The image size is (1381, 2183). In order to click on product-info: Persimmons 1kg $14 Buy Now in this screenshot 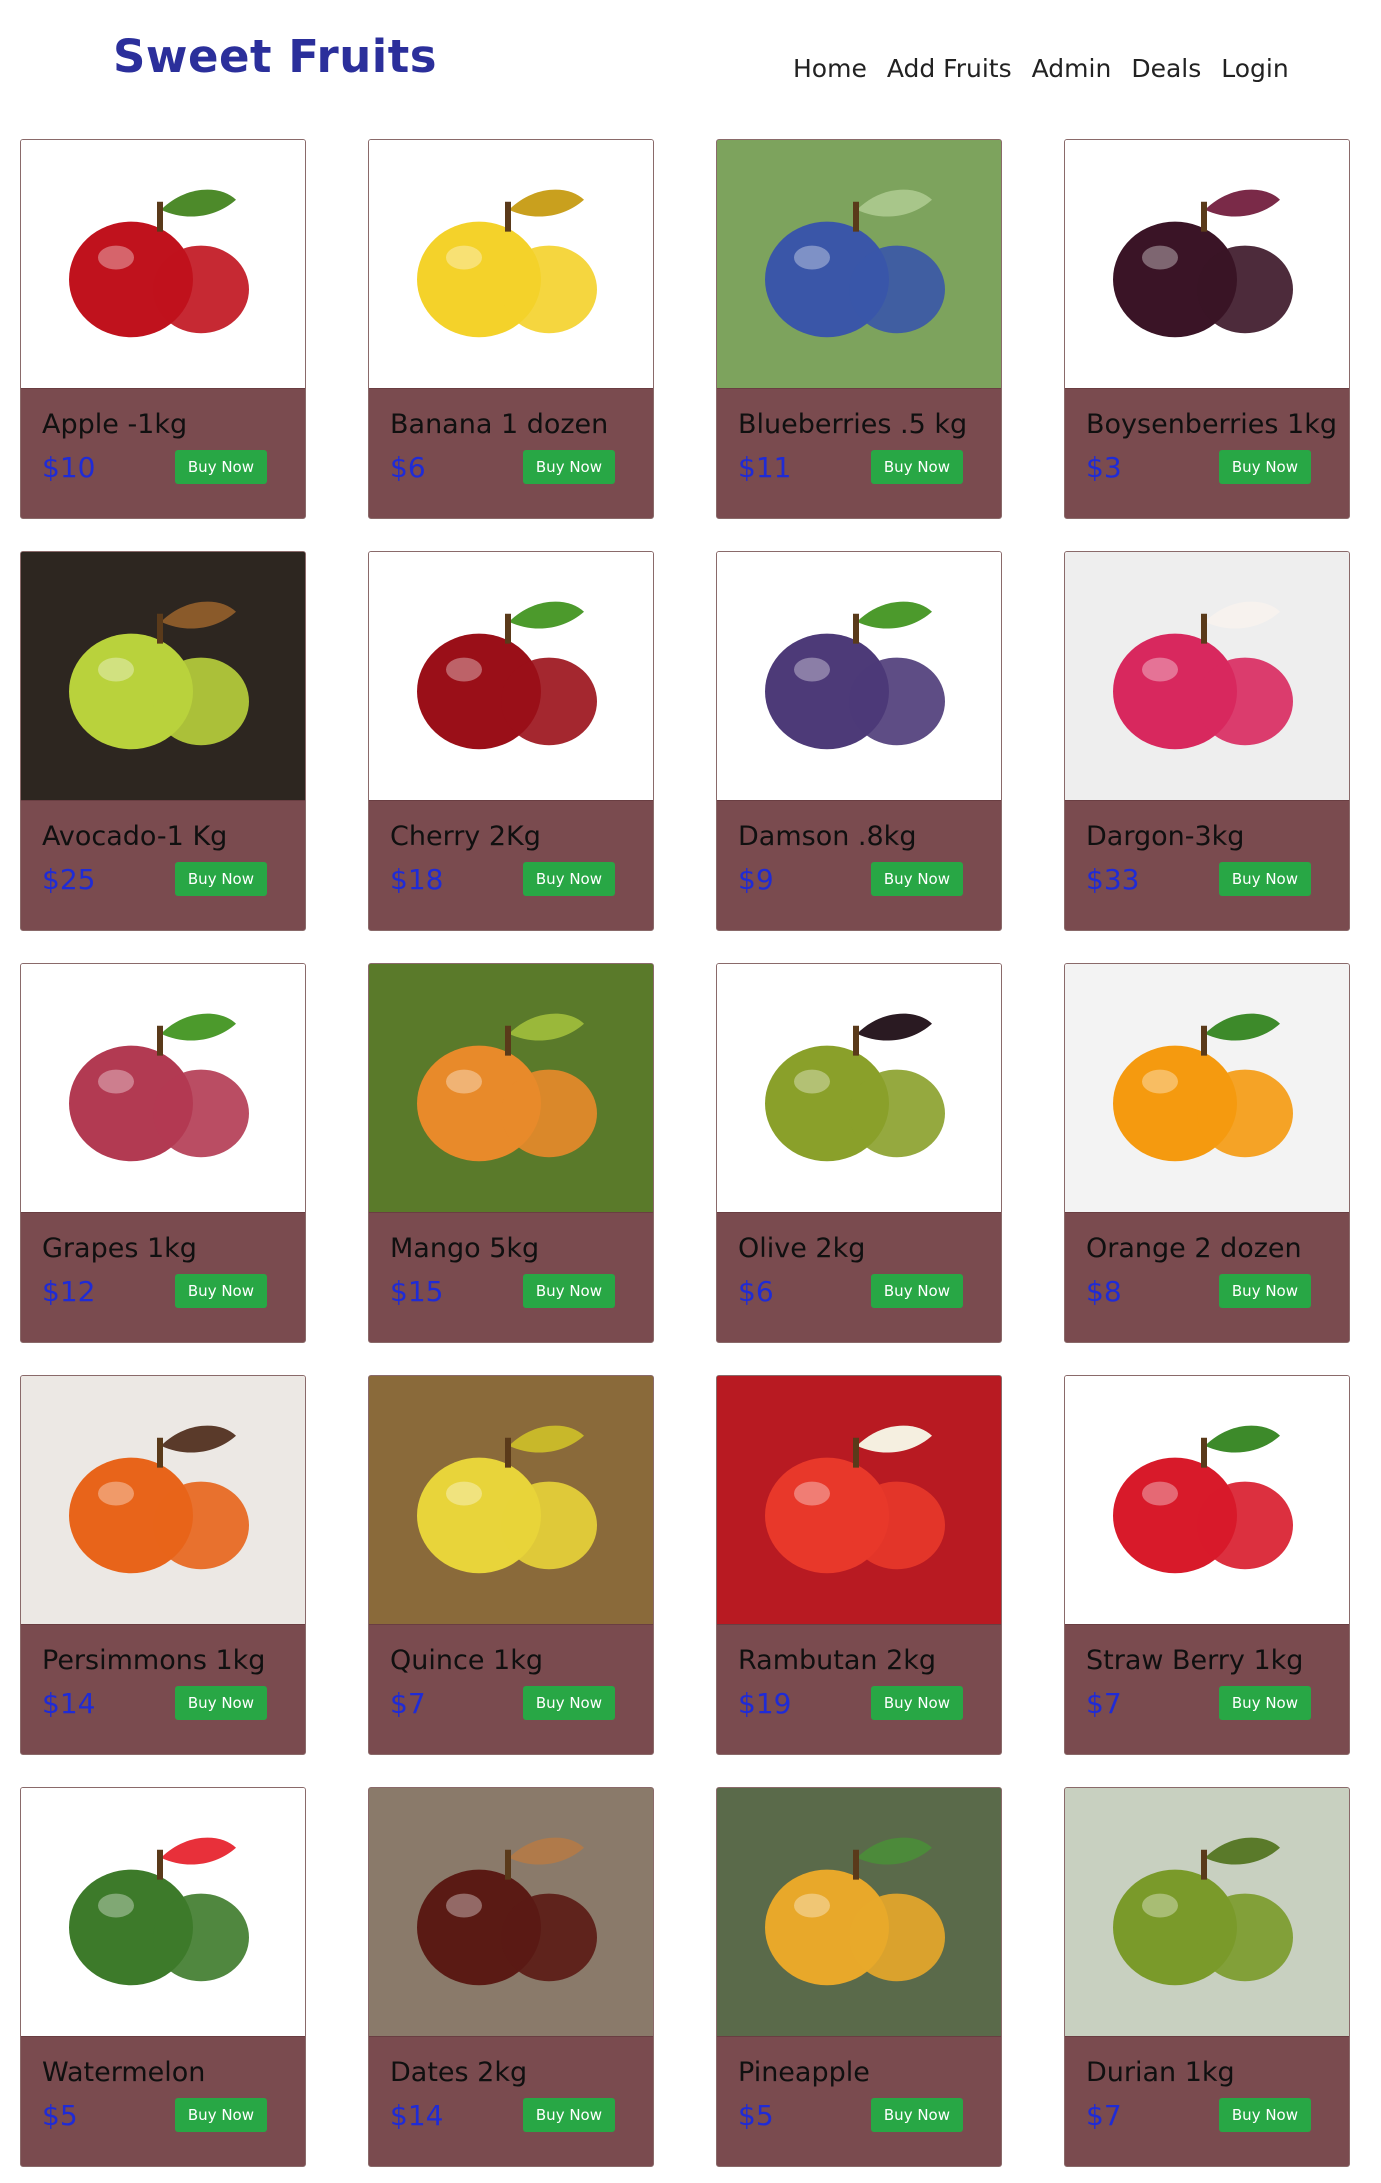, I will do `click(163, 1672)`.